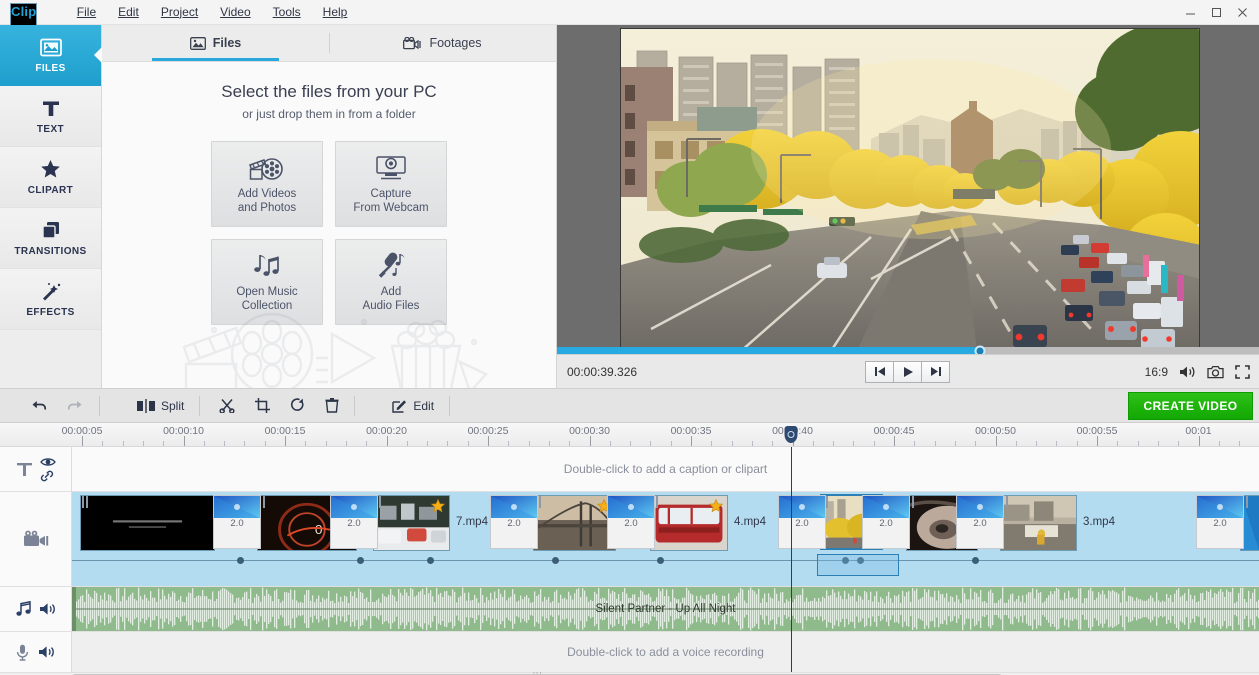 The image size is (1259, 675). I want to click on create-video-button: CREATE VIDEO, so click(1190, 406).